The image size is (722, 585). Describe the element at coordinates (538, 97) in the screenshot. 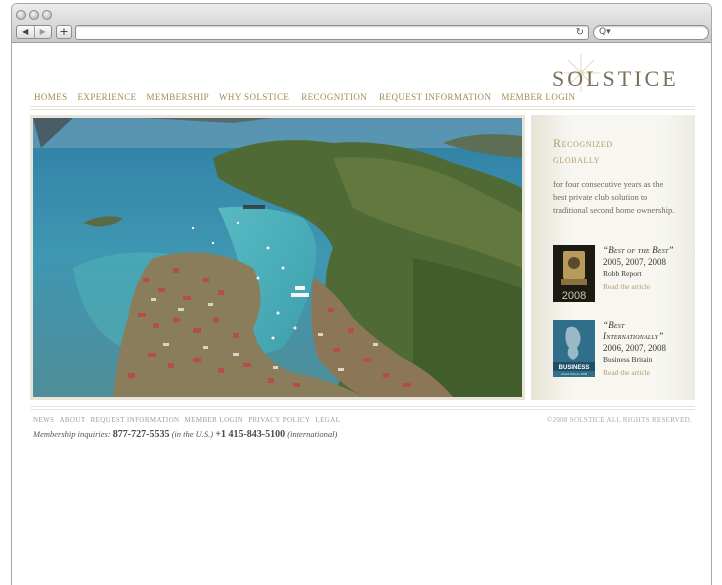

I see `nav-member-login: MEMBER LOGIN` at that location.